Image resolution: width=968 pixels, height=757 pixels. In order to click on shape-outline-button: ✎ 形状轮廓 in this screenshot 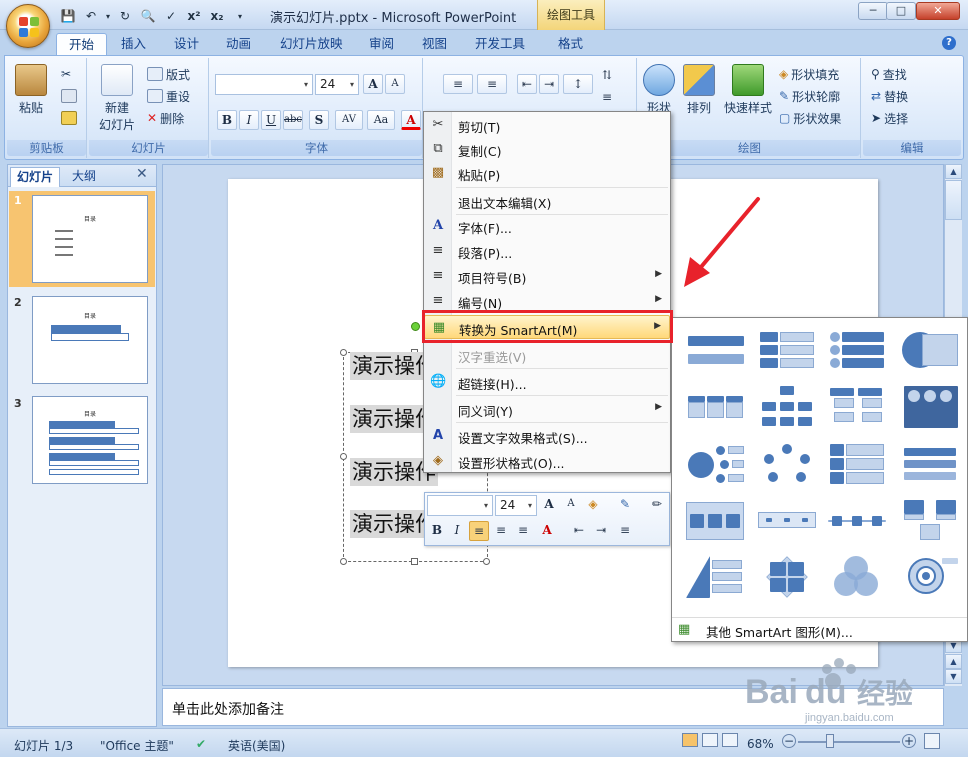, I will do `click(809, 96)`.